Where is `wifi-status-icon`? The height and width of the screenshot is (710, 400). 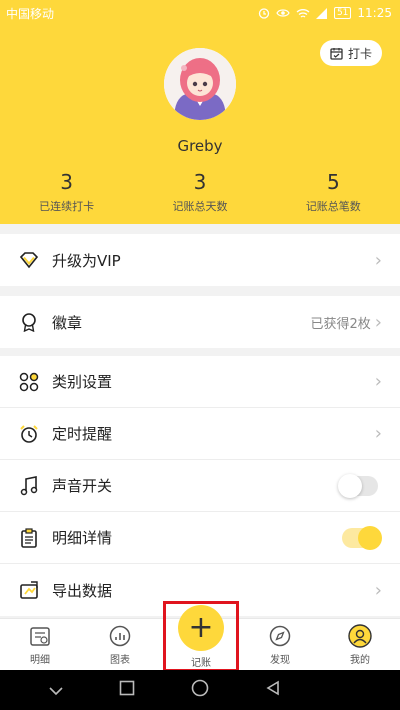 wifi-status-icon is located at coordinates (303, 13).